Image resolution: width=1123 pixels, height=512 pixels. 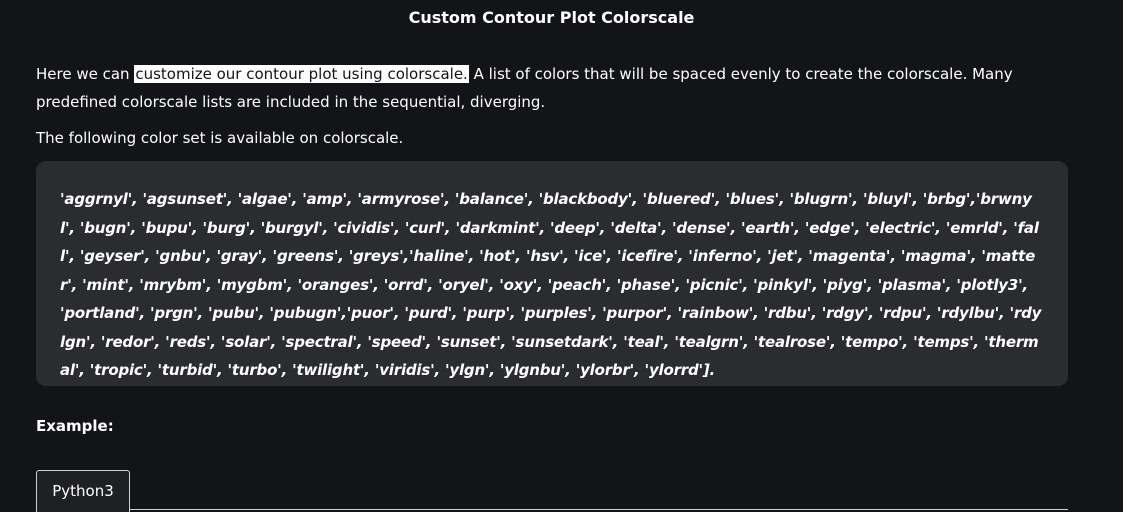 I want to click on article-title: Custom Contour Plot Colorscale, so click(x=551, y=17).